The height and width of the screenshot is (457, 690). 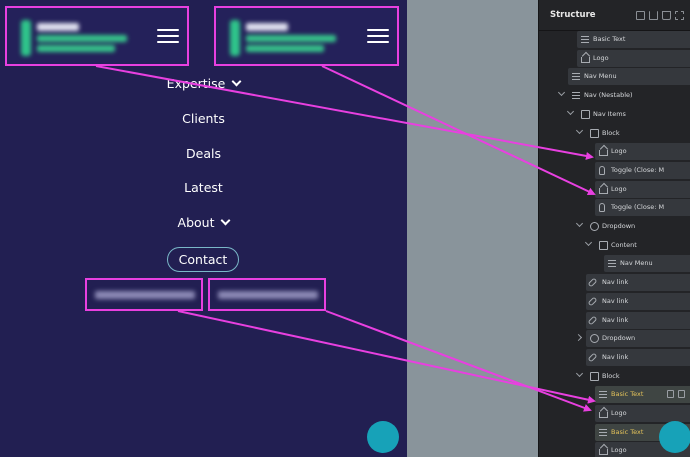 I want to click on tree-node-label: Nav (Nestable), so click(x=608, y=95).